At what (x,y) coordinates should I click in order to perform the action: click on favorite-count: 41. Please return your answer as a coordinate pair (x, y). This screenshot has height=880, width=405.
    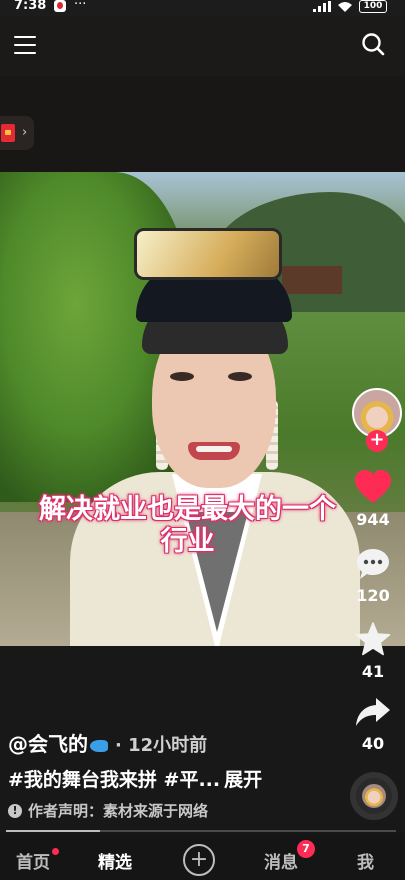
    Looking at the image, I should click on (373, 671).